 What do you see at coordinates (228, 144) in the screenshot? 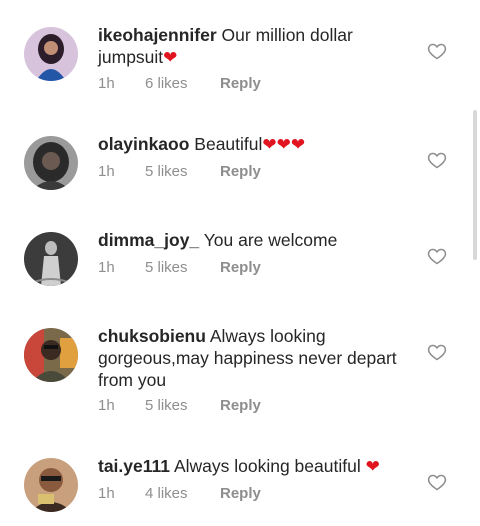
I see `comment-message: Beautiful` at bounding box center [228, 144].